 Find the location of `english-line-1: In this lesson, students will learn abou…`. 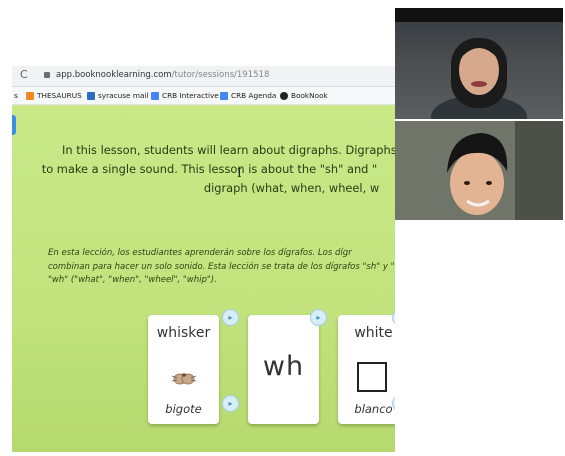

english-line-1: In this lesson, students will learn abou… is located at coordinates (228, 150).